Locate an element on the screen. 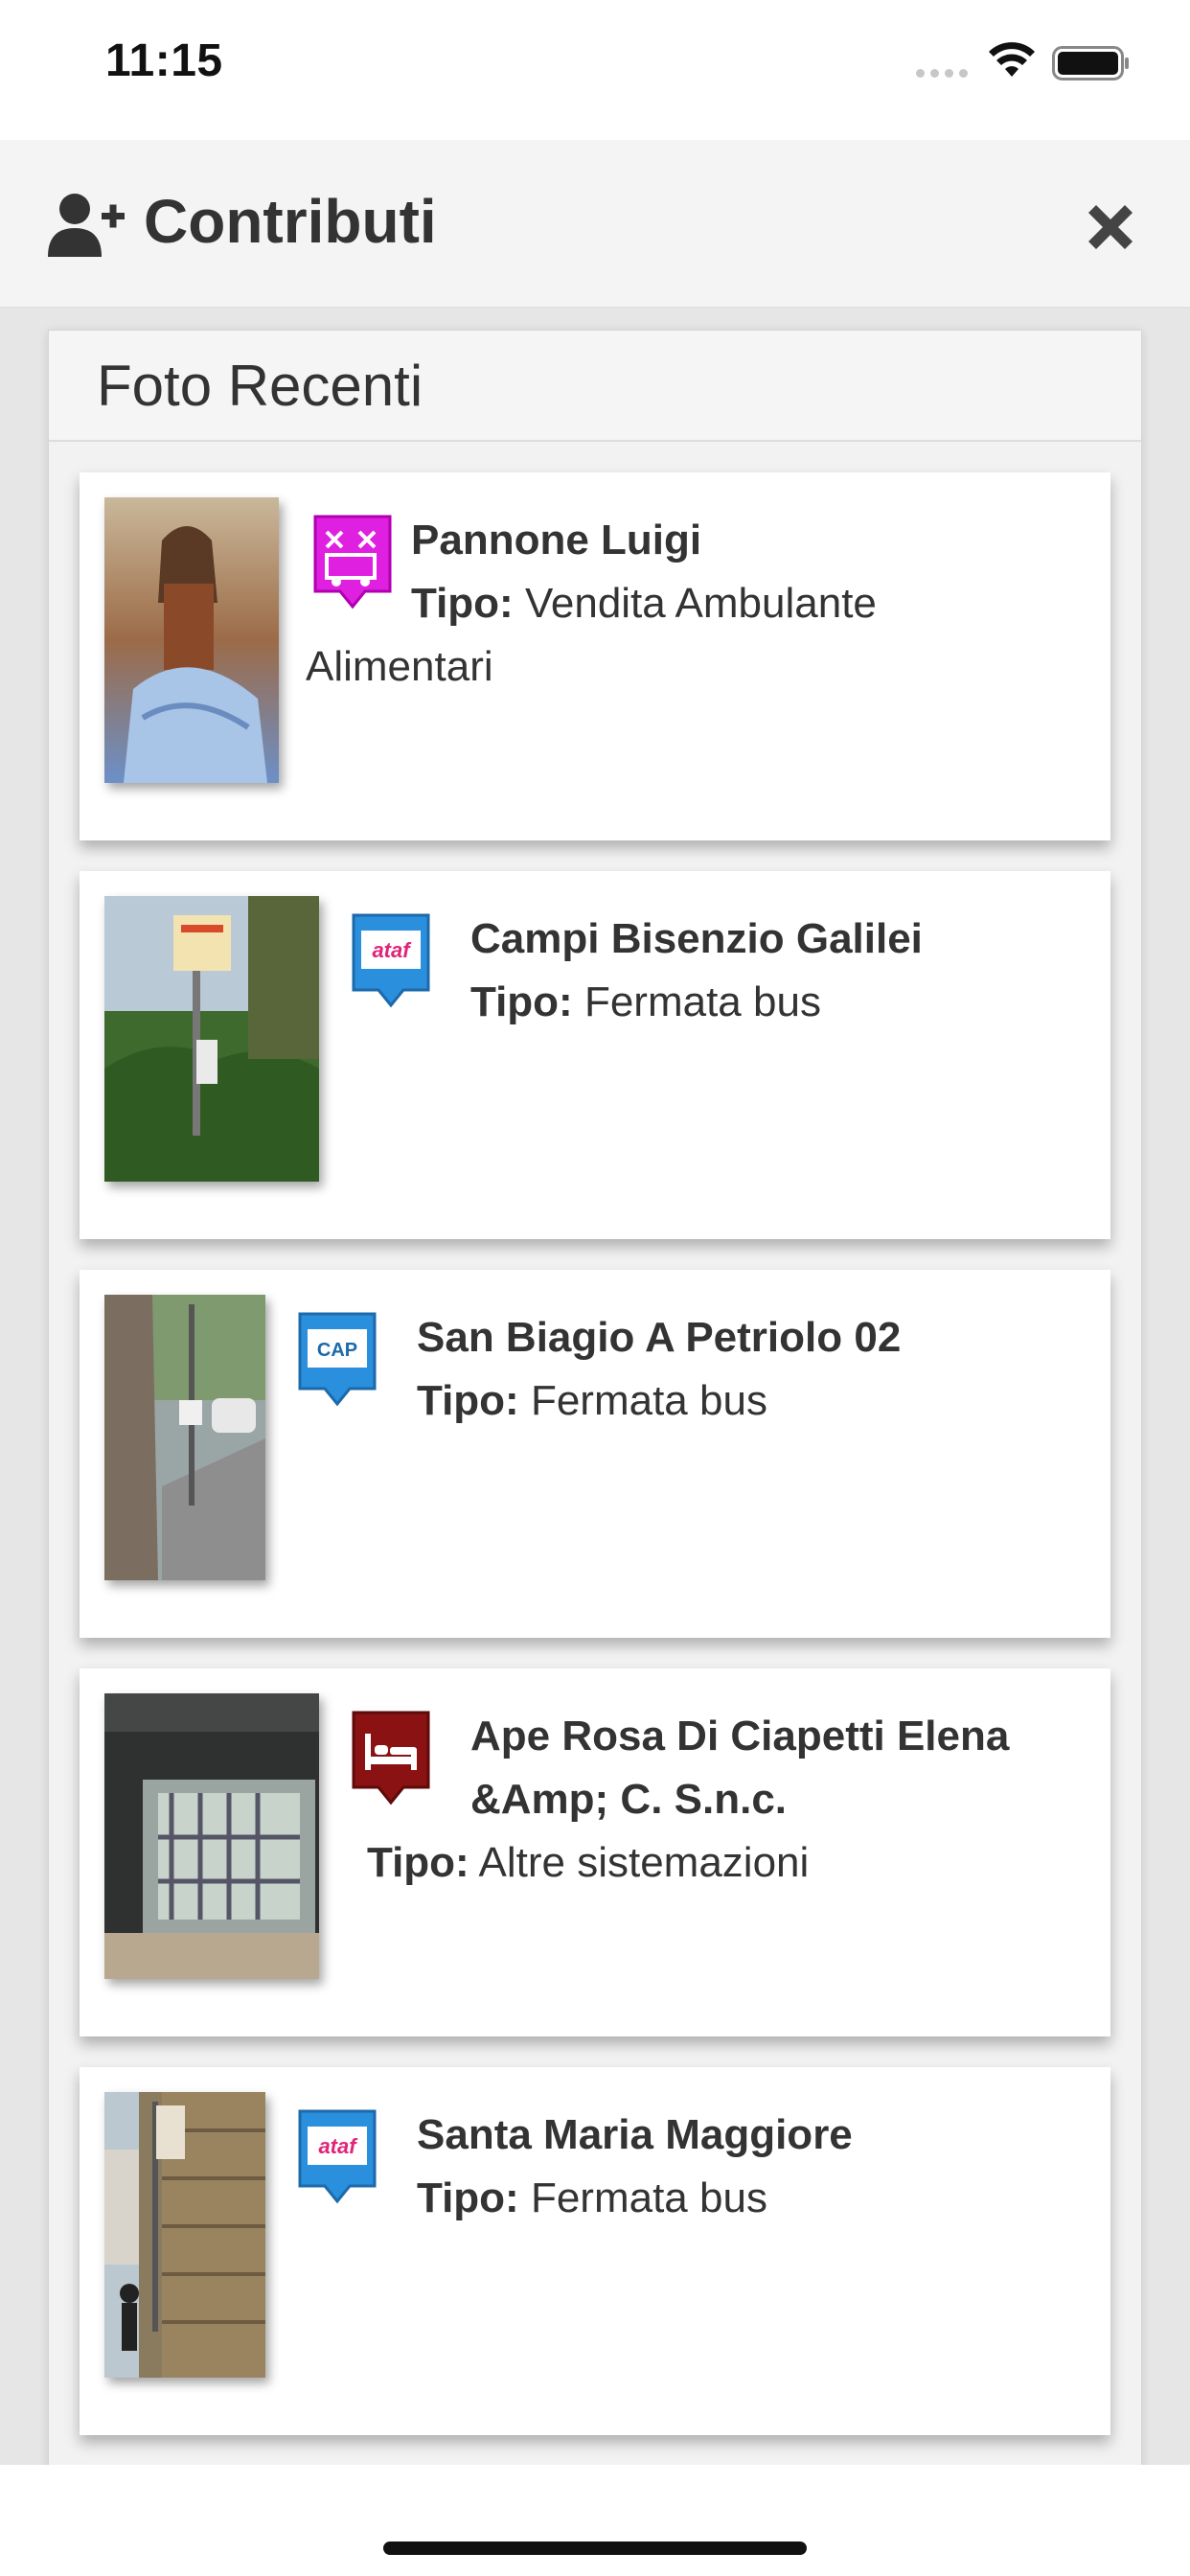 Image resolution: width=1190 pixels, height=2576 pixels. status-time: 11:15 is located at coordinates (164, 60).